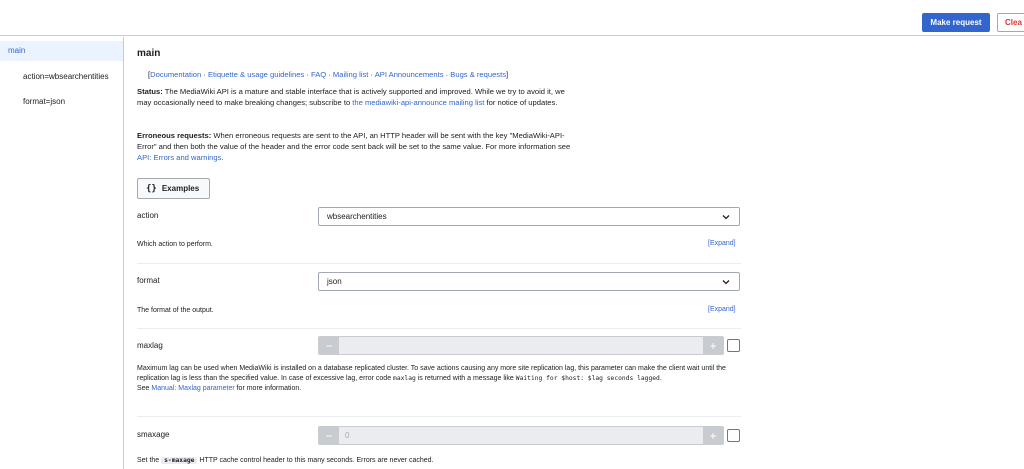  Describe the element at coordinates (149, 460) in the screenshot. I see `smaxage-desc-text: Set the` at that location.